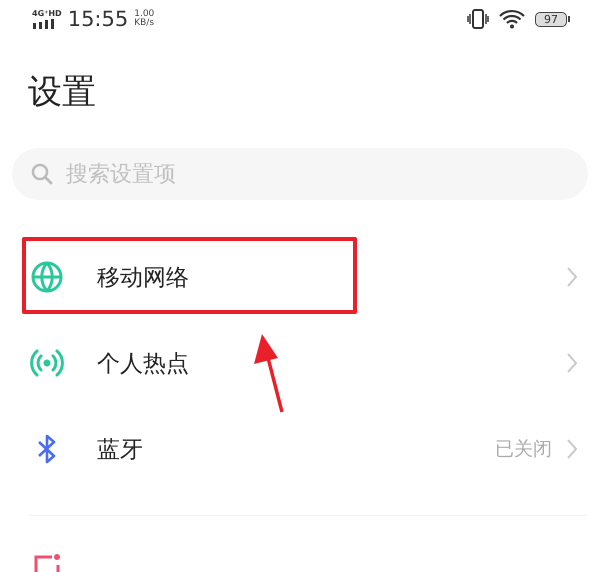  Describe the element at coordinates (62, 92) in the screenshot. I see `page-title: 设置` at that location.